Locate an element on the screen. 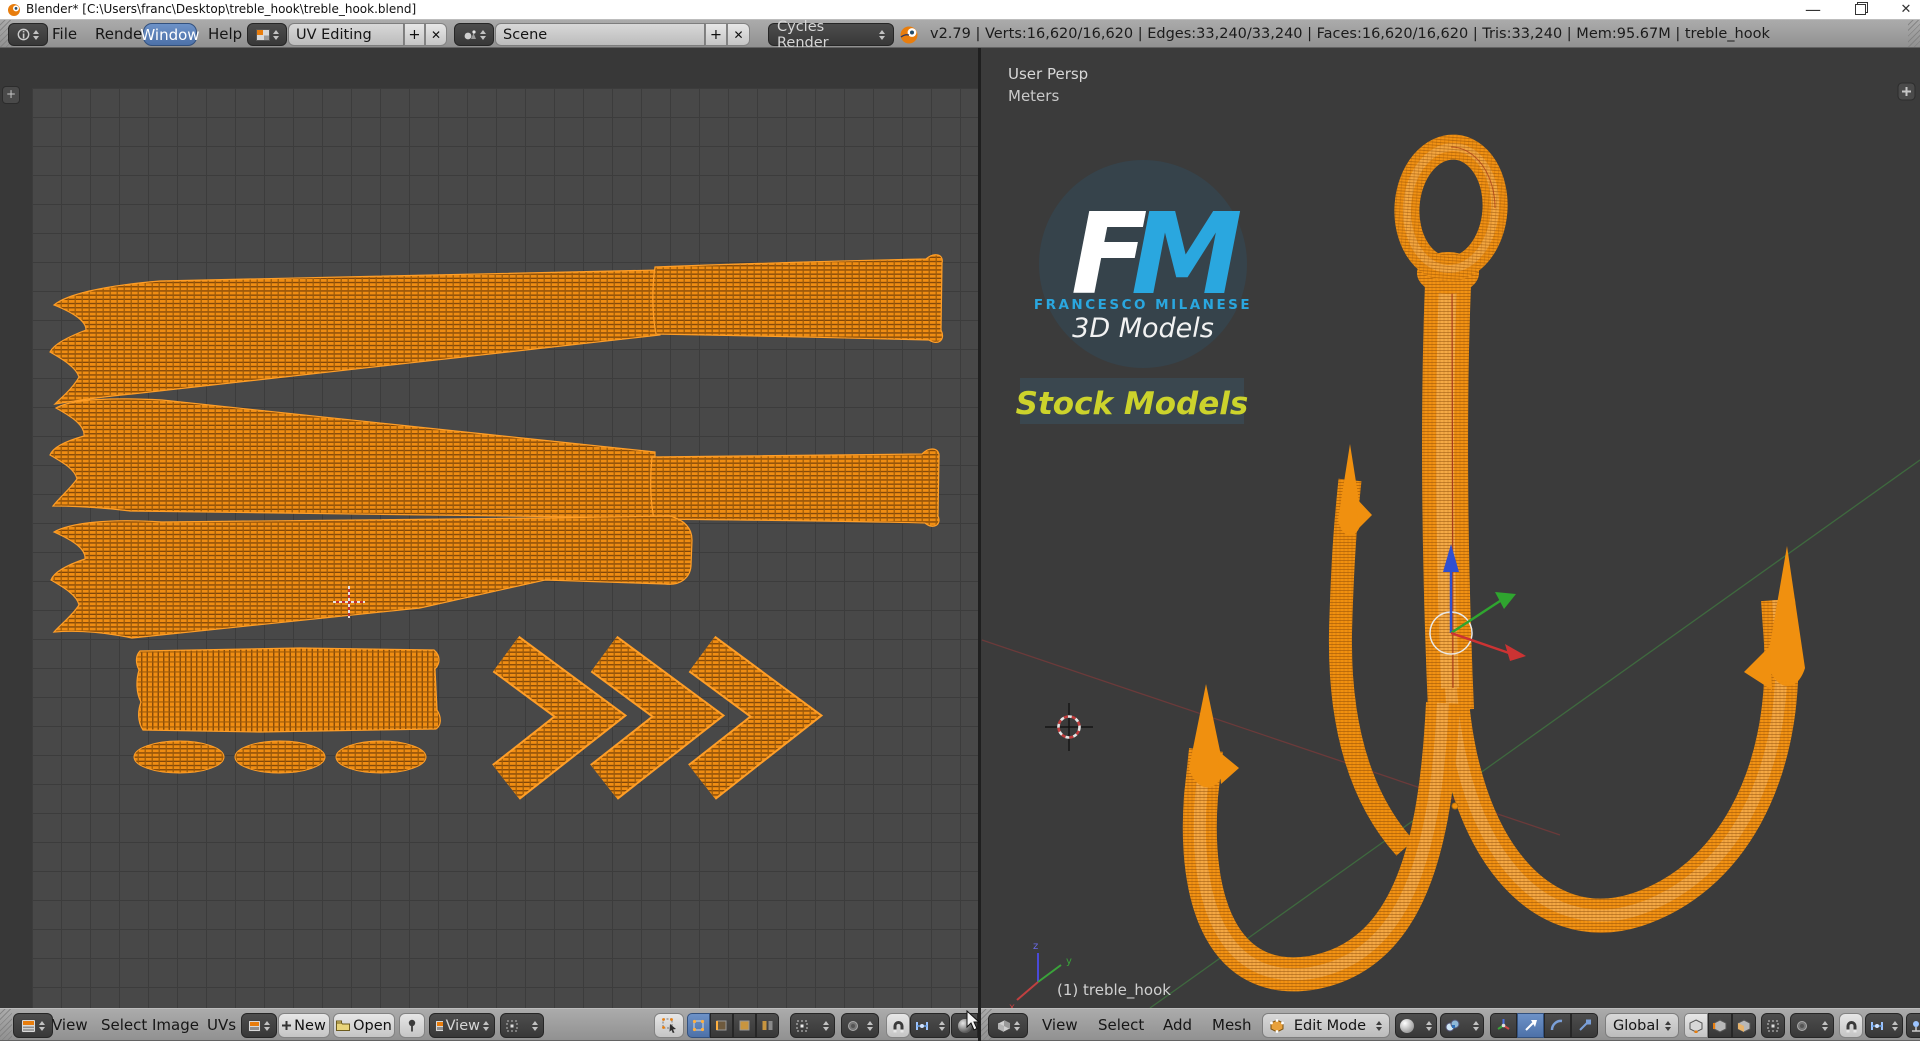 This screenshot has width=1920, height=1041. minimize-button: — is located at coordinates (1813, 9).